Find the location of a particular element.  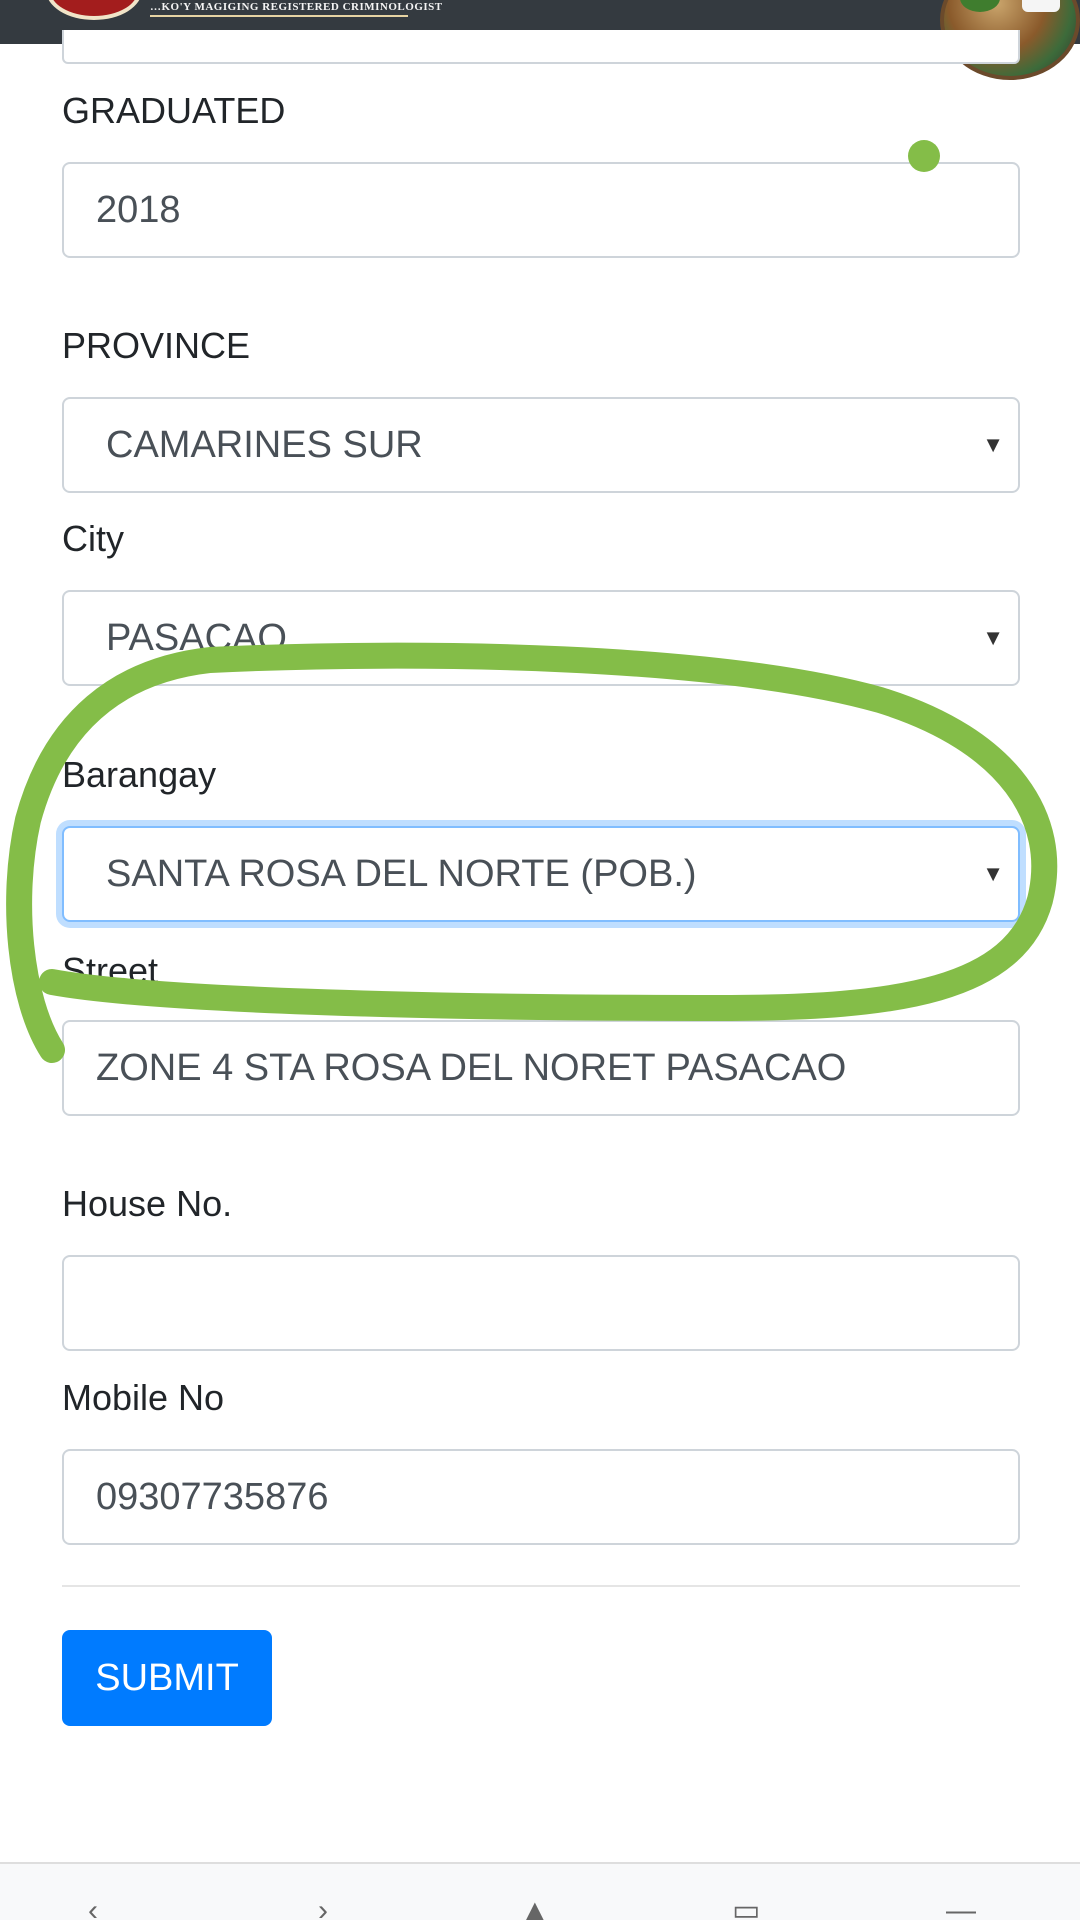

graduated-value: 2018 is located at coordinates (138, 209).